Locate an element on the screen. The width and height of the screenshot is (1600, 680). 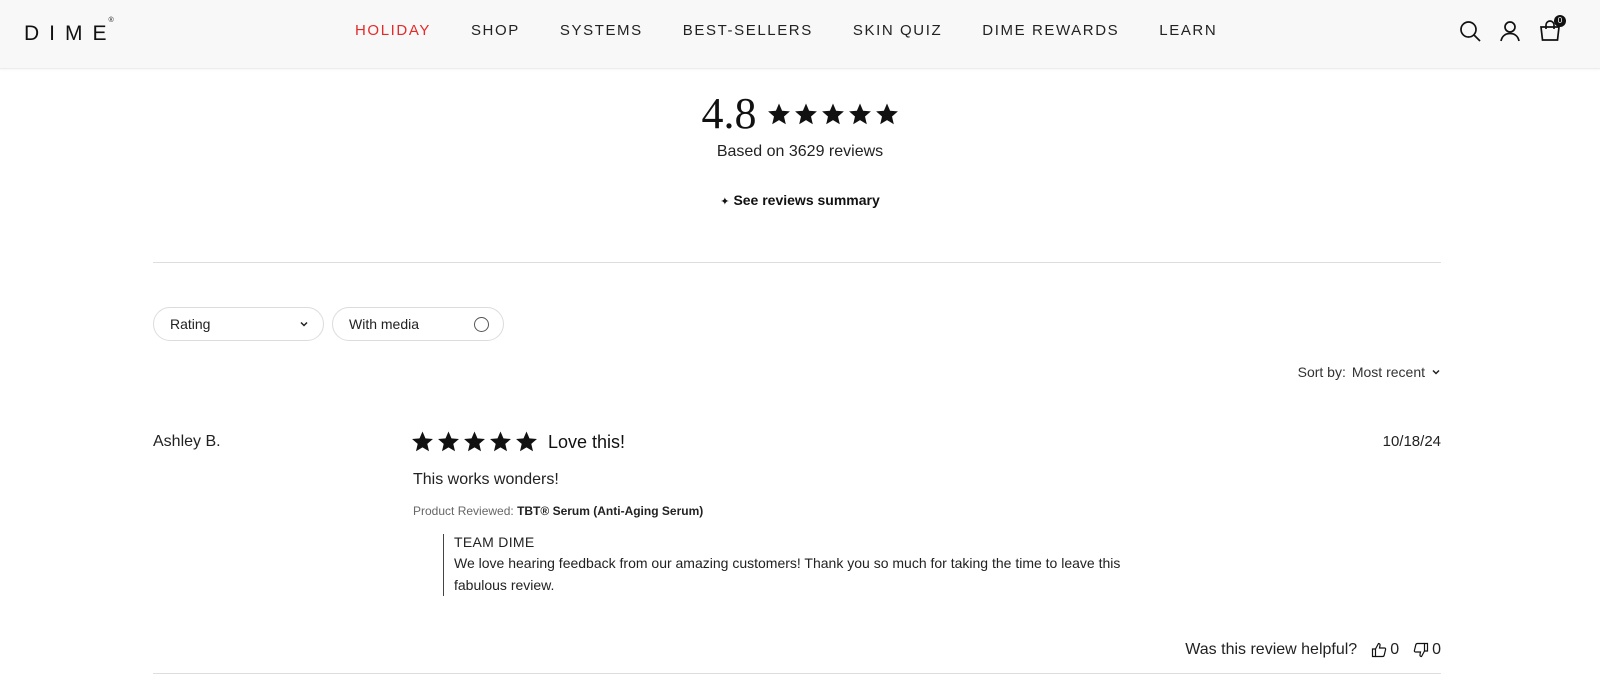
nav-item-holiday: HOLIDAY is located at coordinates (393, 30).